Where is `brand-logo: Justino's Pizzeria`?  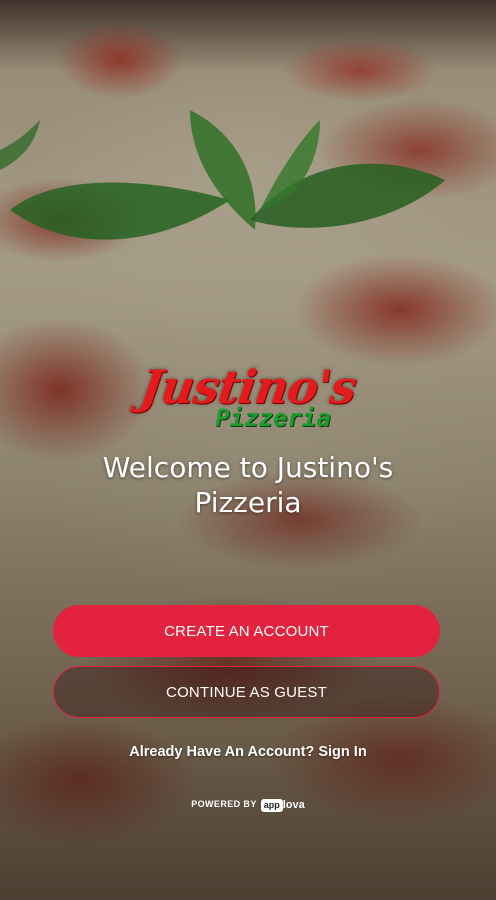 brand-logo: Justino's Pizzeria is located at coordinates (248, 401).